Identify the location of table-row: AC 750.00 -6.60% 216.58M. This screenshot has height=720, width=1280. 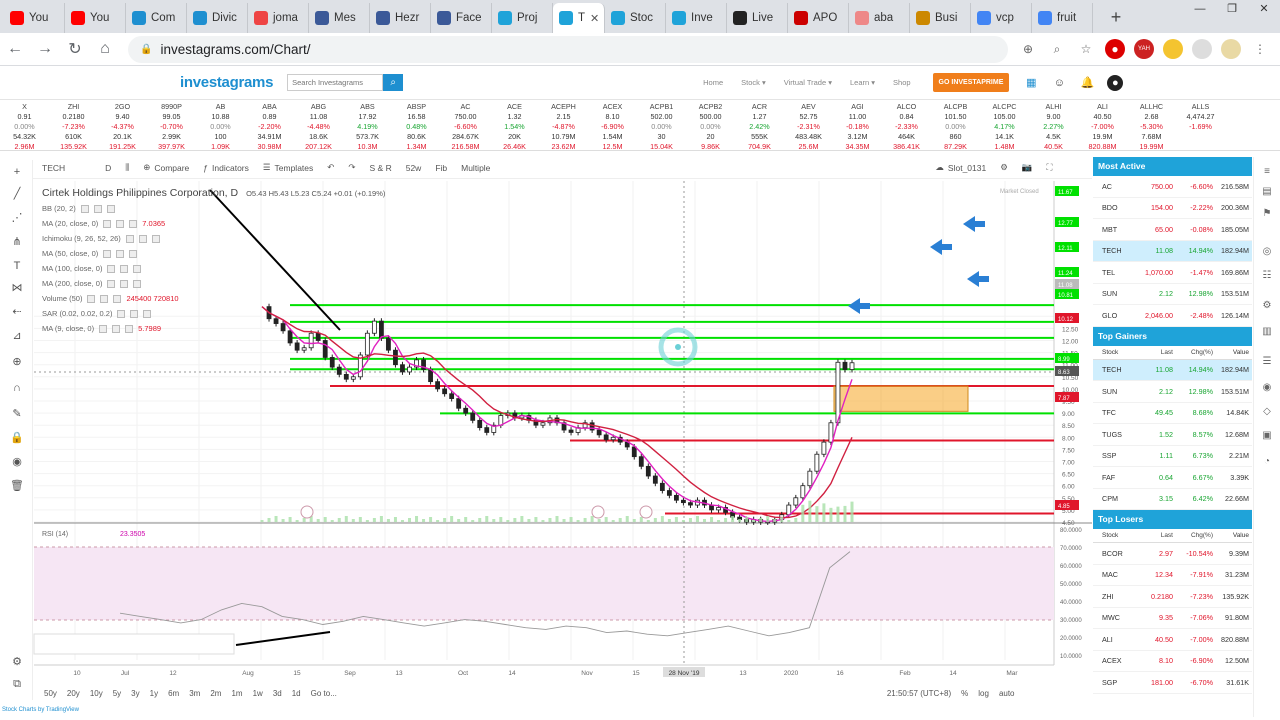
(1172, 187).